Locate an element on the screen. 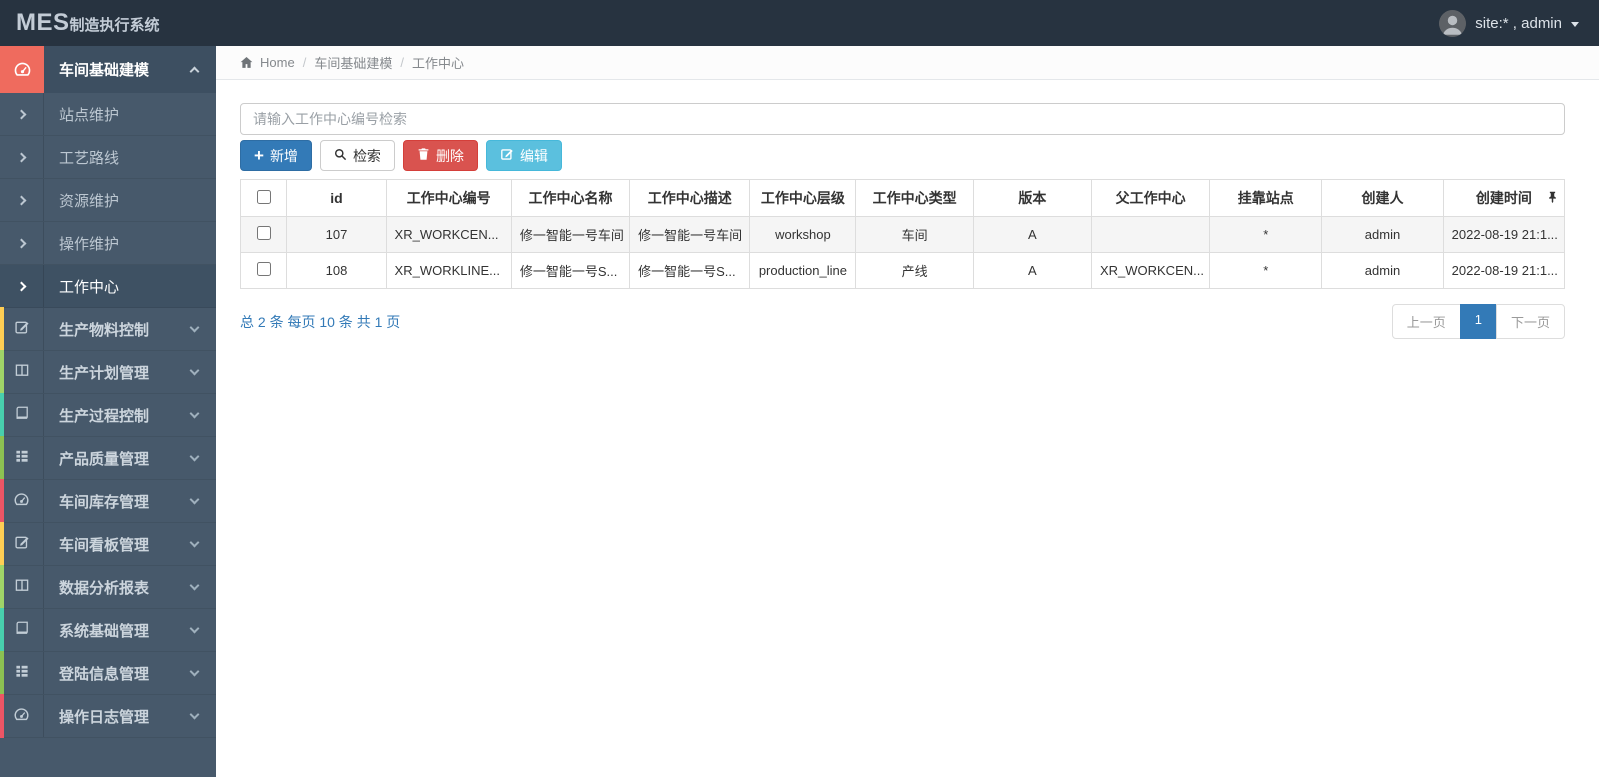  sidebar-item-label: 系统基础管理 is located at coordinates (104, 631).